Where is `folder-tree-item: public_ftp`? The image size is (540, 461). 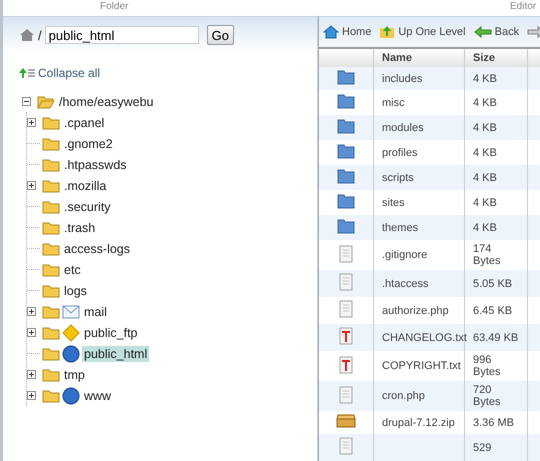 folder-tree-item: public_ftp is located at coordinates (111, 332).